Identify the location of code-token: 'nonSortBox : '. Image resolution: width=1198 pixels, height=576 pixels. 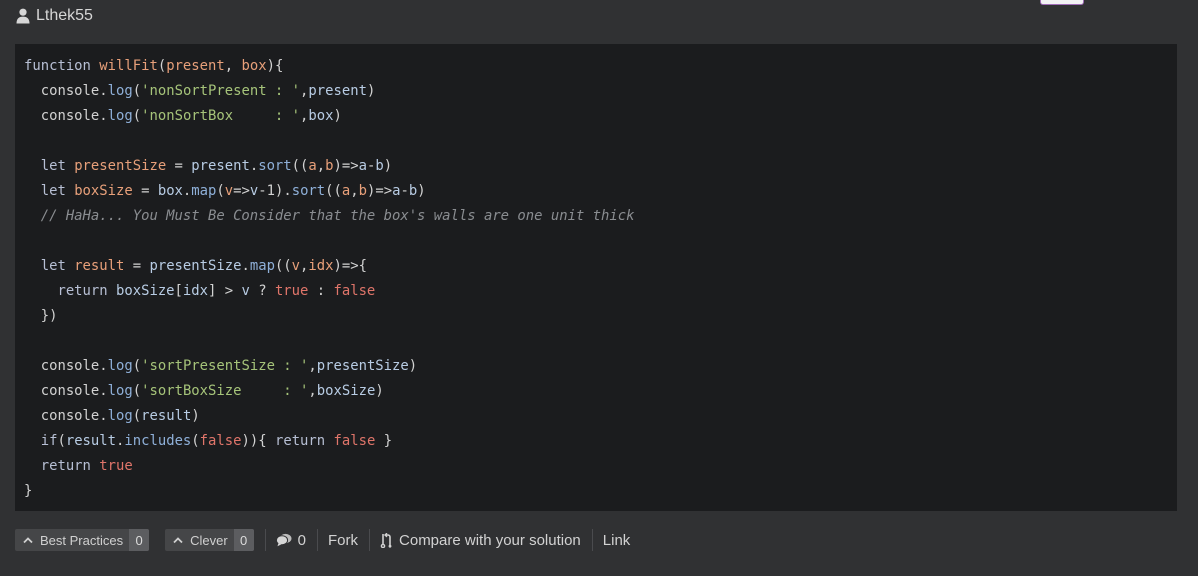
(221, 116).